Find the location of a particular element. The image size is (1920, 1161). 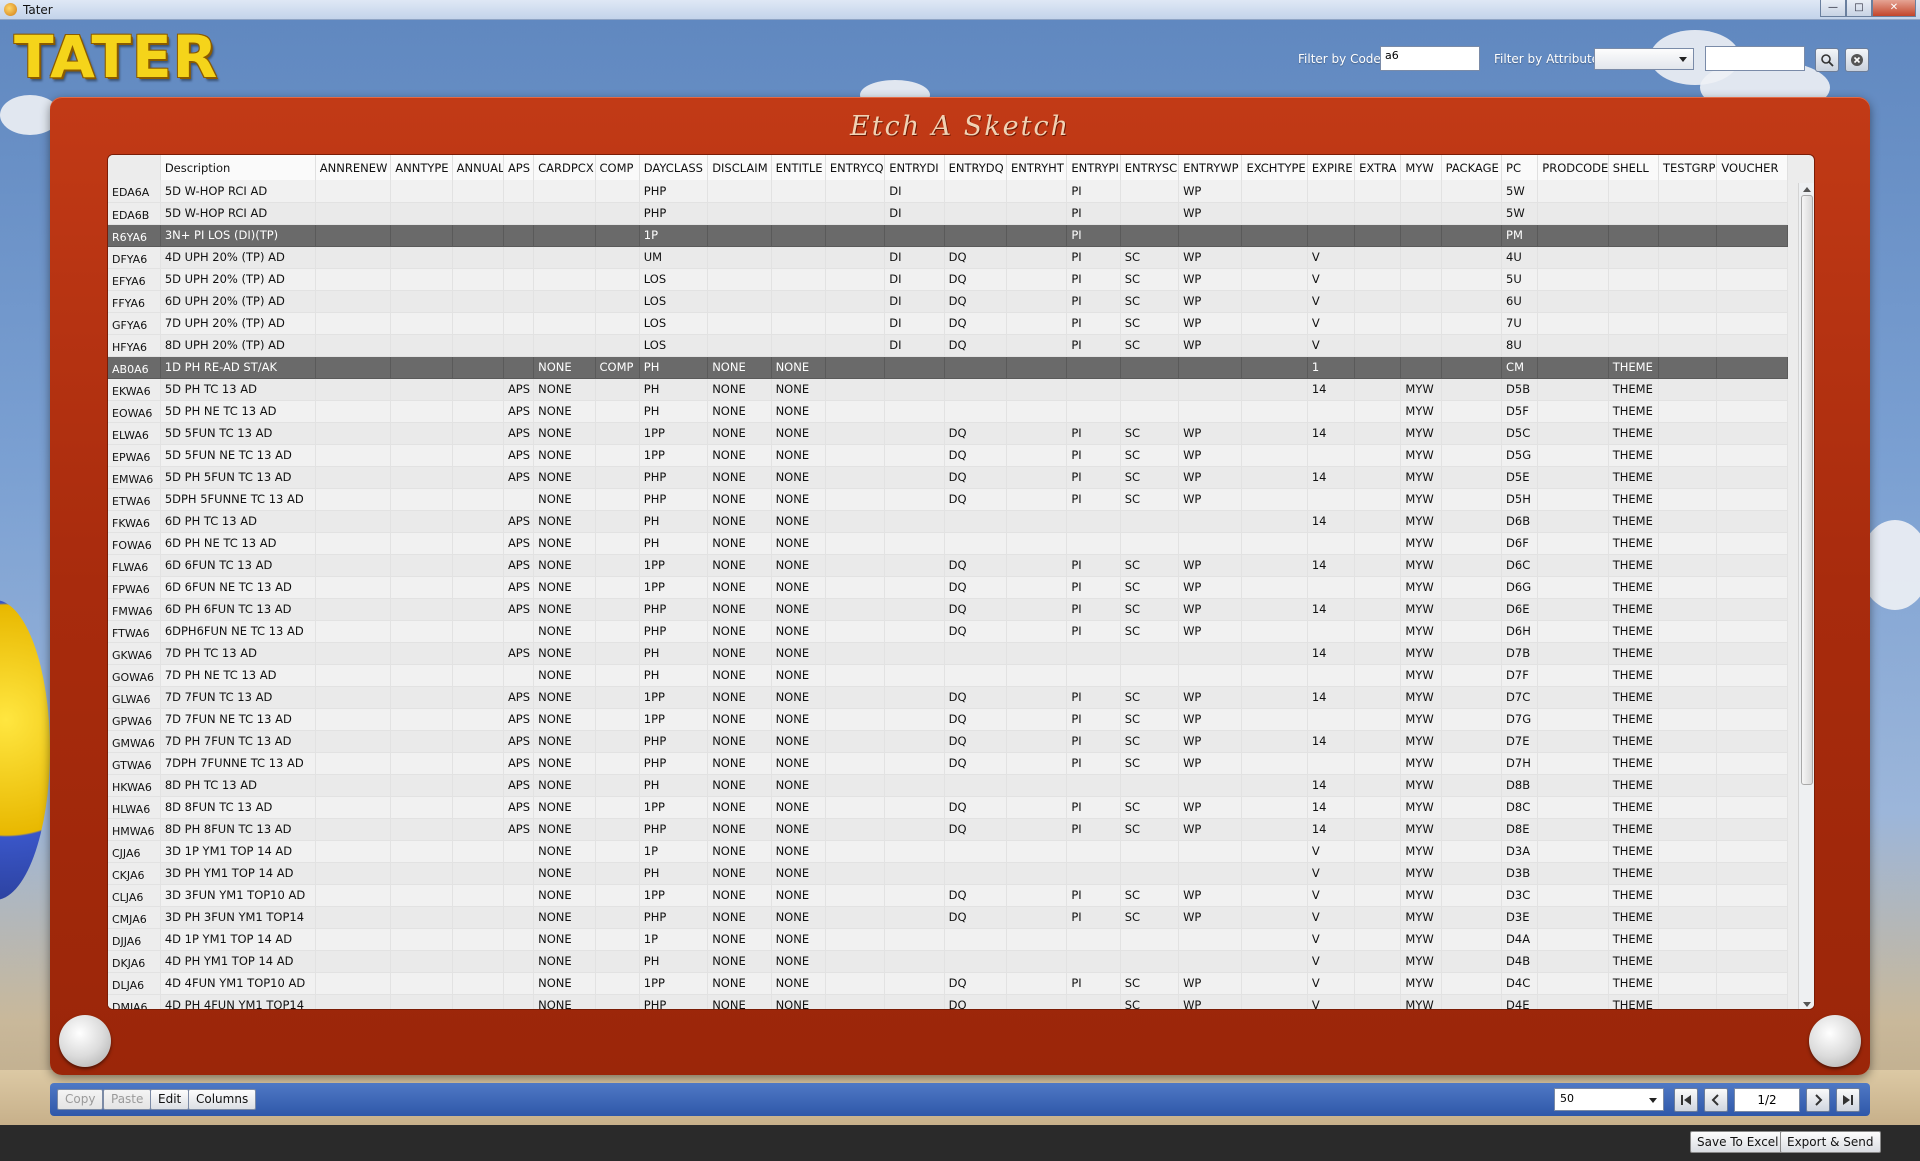

table-row: EFYA6 5D UPH 20% (TP) AD LOS DI DQ PI SC WP V 5U is located at coordinates (948, 279).